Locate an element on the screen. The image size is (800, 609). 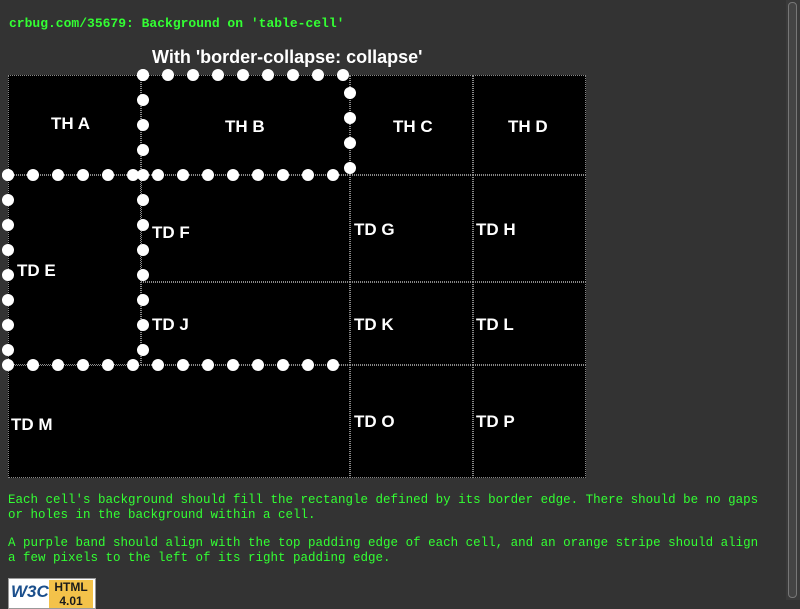
cell-label: TD K is located at coordinates (374, 324).